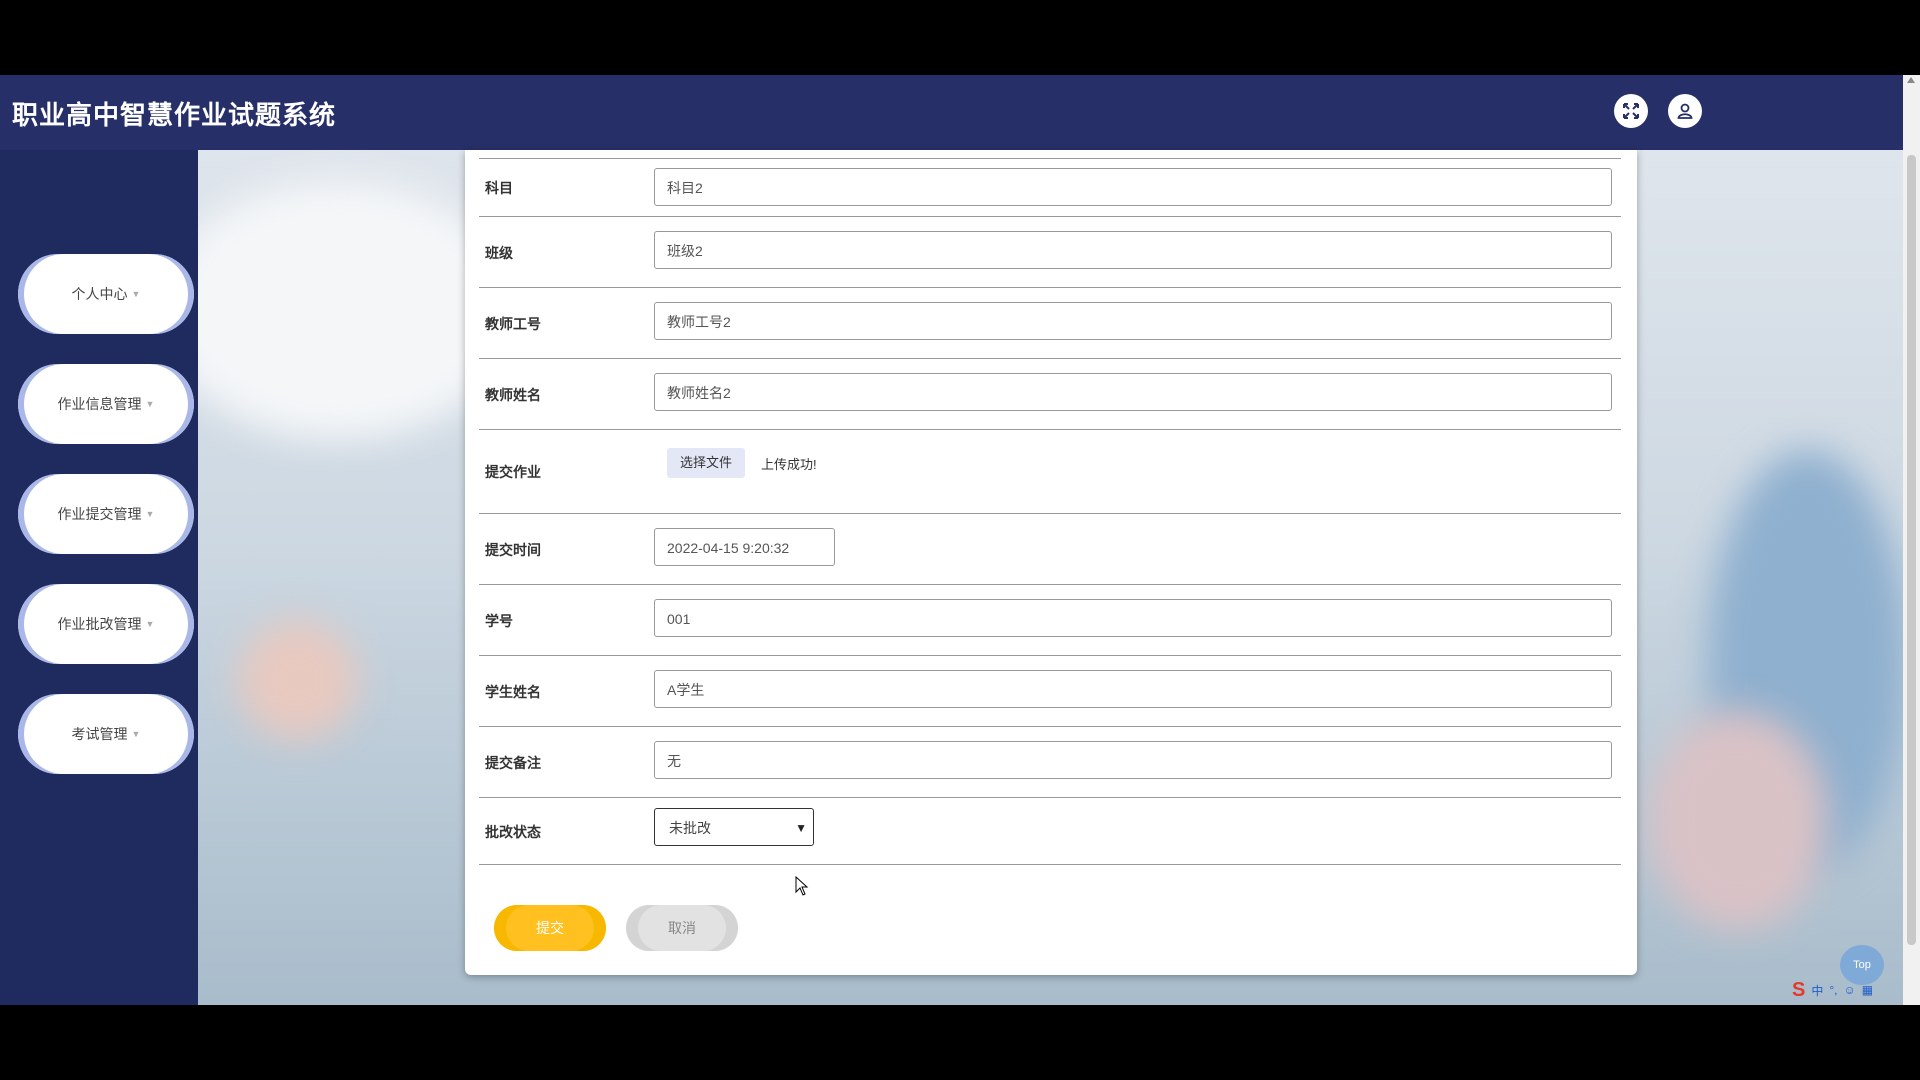 This screenshot has height=1080, width=1920. What do you see at coordinates (550, 928) in the screenshot?
I see `submit-button: 提交` at bounding box center [550, 928].